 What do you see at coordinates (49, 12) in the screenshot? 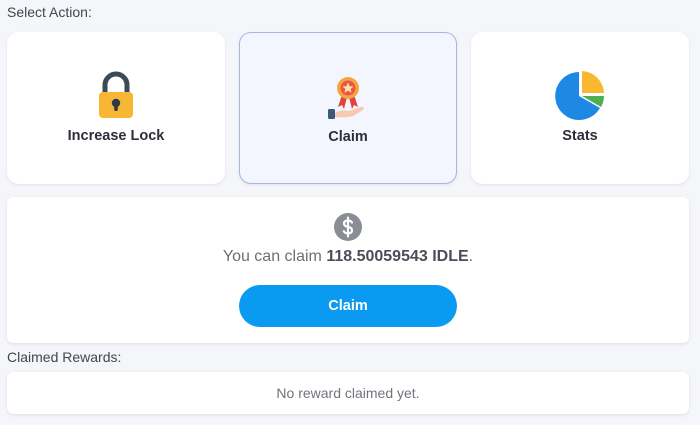
I see `select-action-label: Select Action:` at bounding box center [49, 12].